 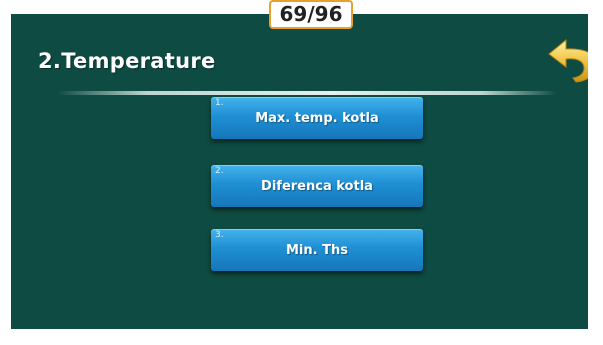 What do you see at coordinates (127, 61) in the screenshot?
I see `page-title: 2.Temperature` at bounding box center [127, 61].